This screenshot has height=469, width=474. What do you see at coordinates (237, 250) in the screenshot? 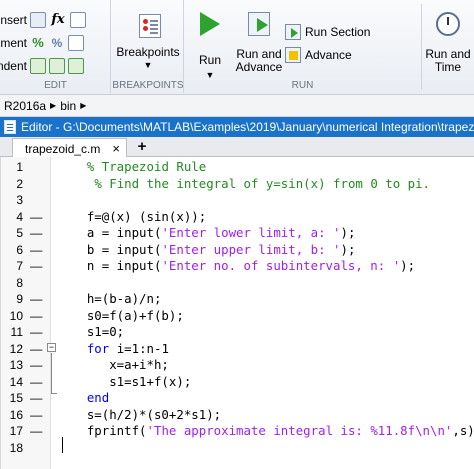
I see `code-line: 6 — b = input('Enter upper limit, b: ');` at bounding box center [237, 250].